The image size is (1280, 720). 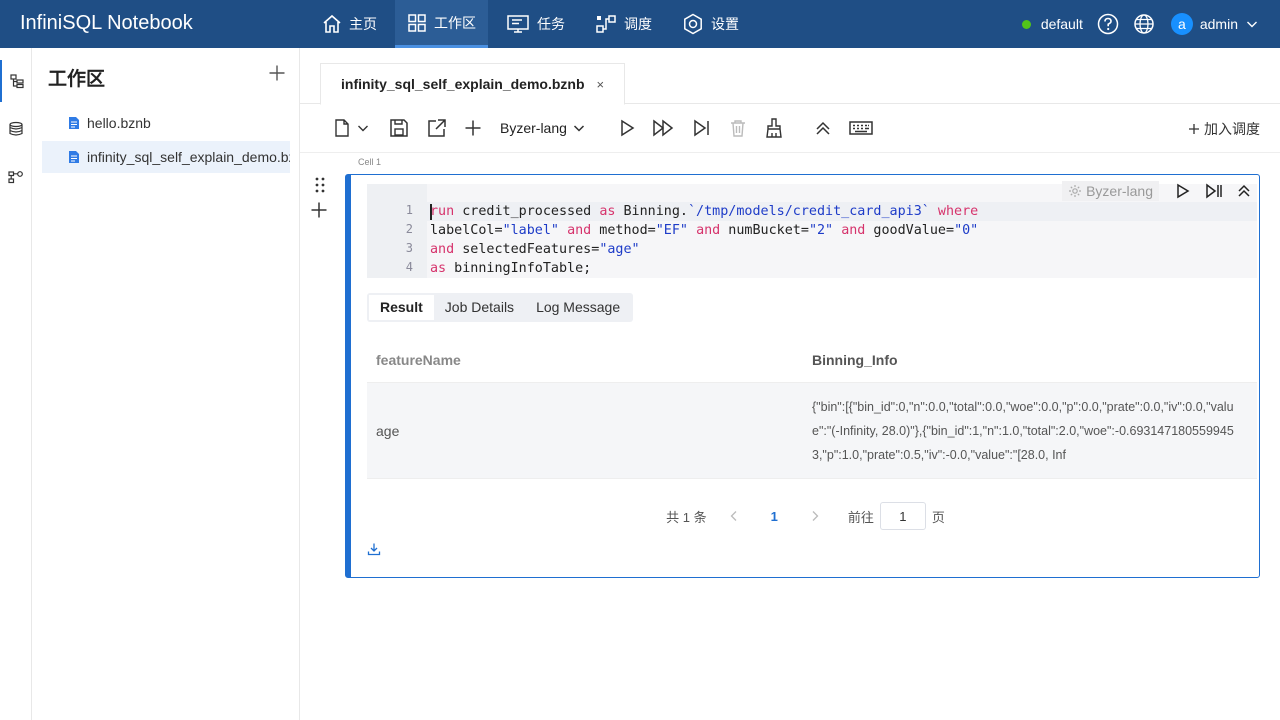 I want to click on nav-tasks: 任务, so click(x=535, y=24).